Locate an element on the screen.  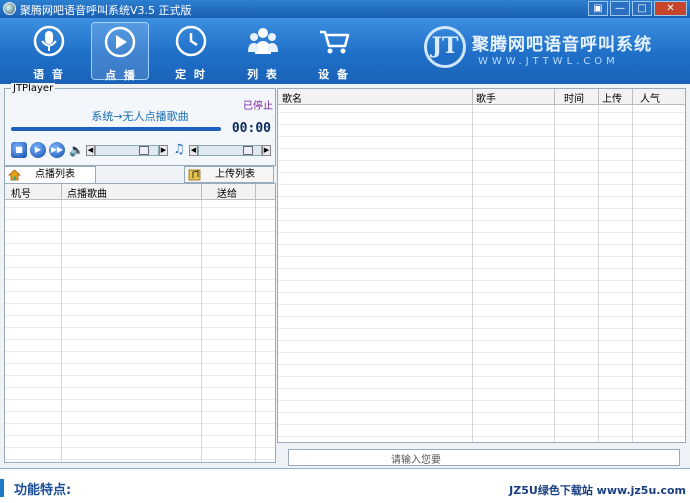
restore-button: ▣ is located at coordinates (598, 8).